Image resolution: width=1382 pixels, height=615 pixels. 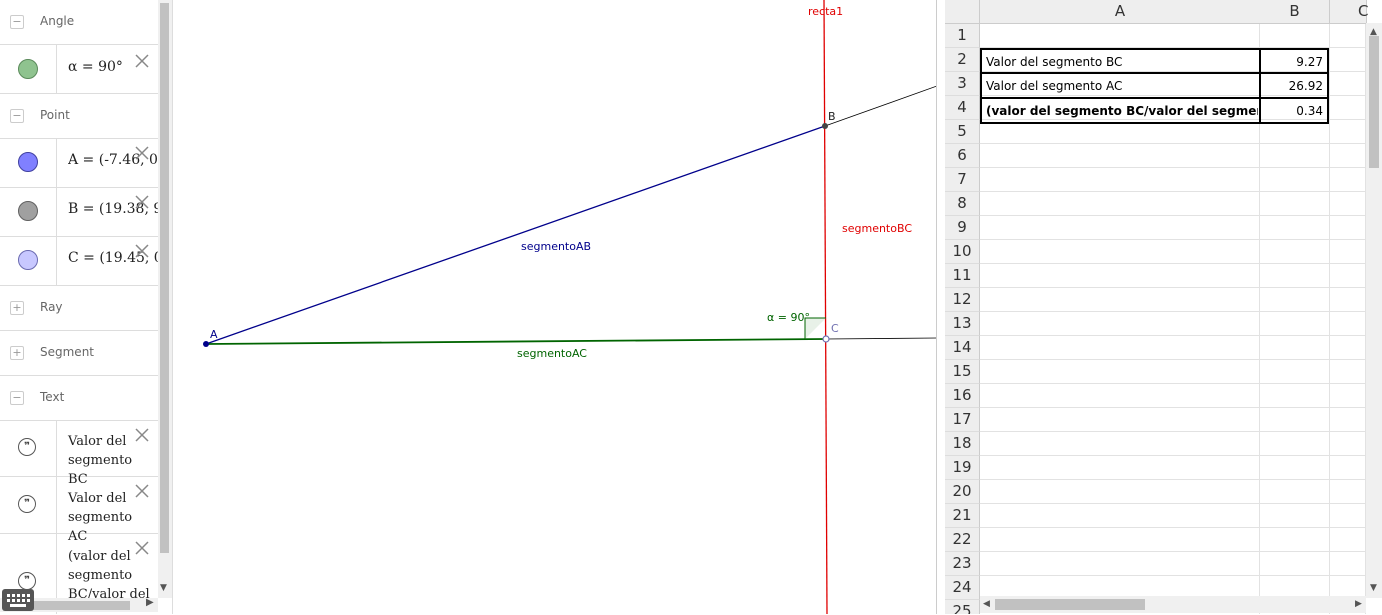 I want to click on algebra-item-text1: ❞ Valor del segmento BC, so click(x=79, y=454).